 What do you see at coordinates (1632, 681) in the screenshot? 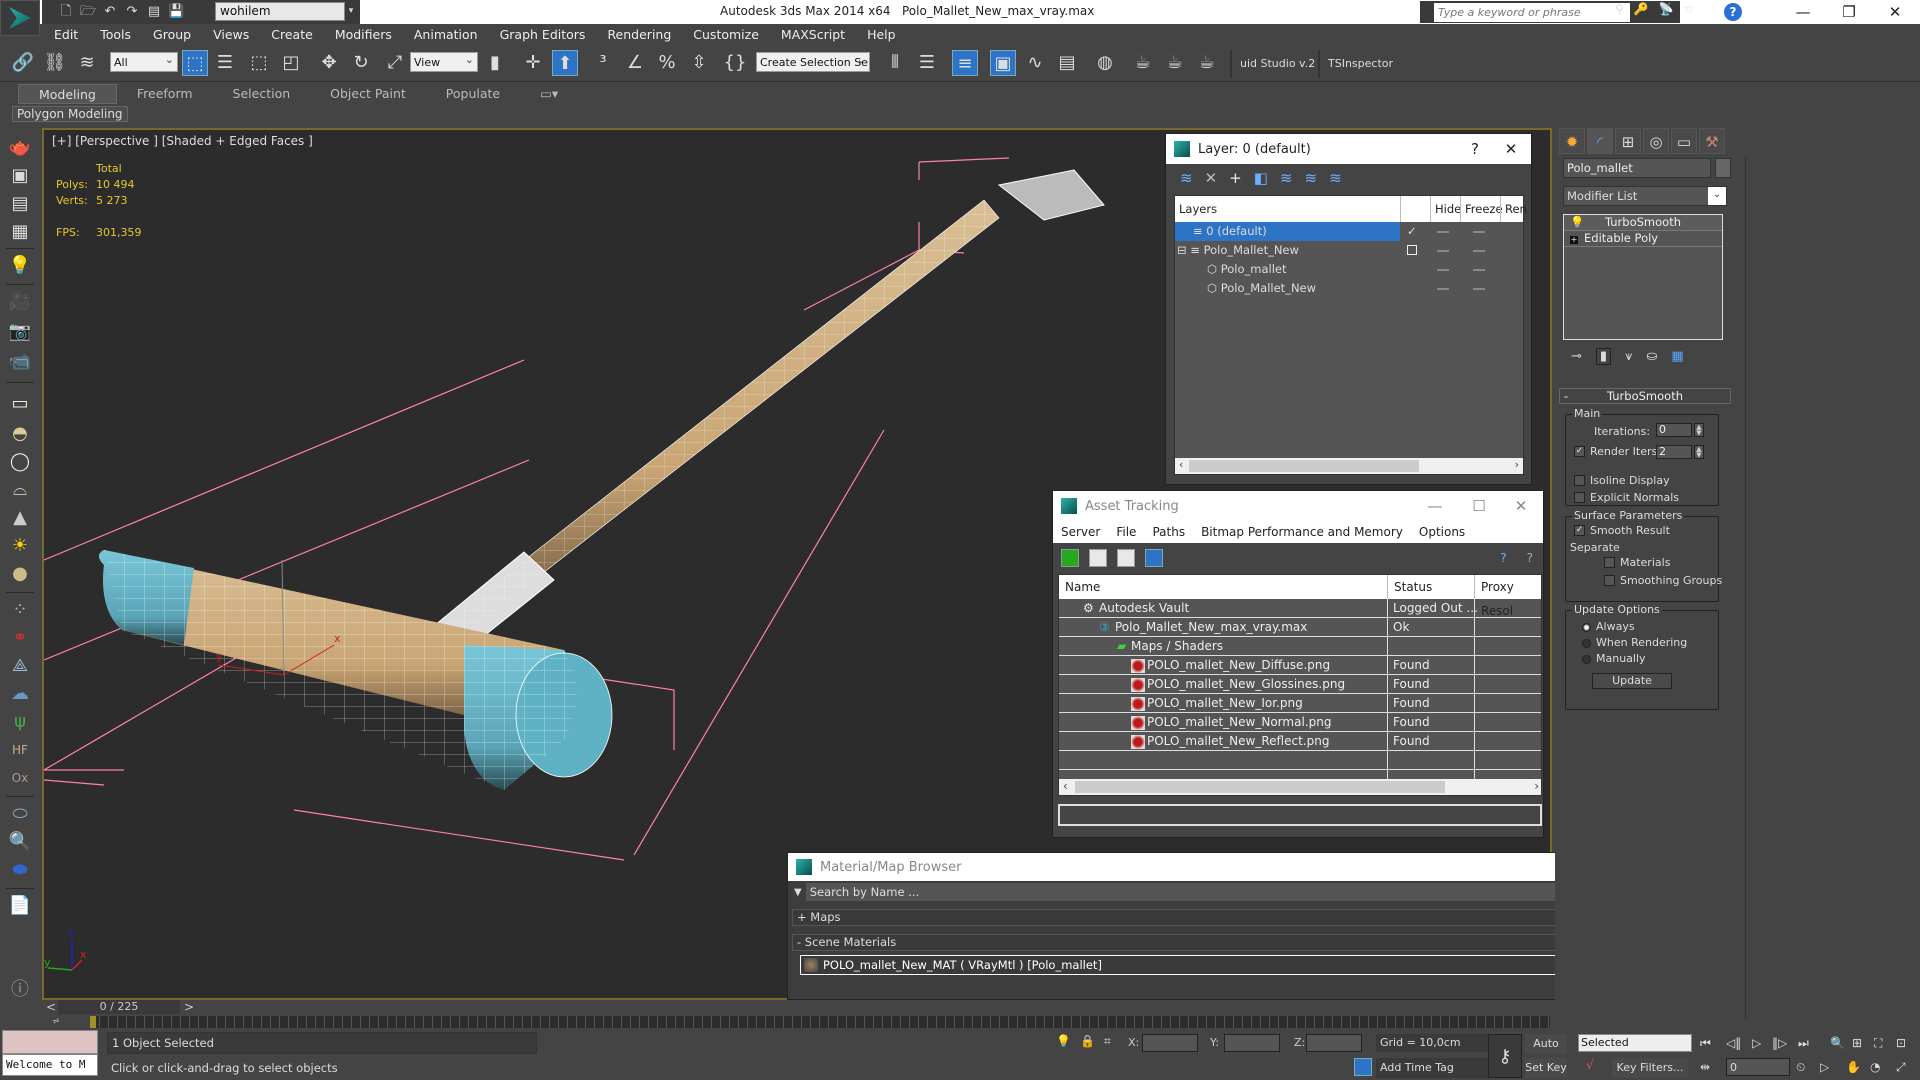
I see `update-button: Update` at bounding box center [1632, 681].